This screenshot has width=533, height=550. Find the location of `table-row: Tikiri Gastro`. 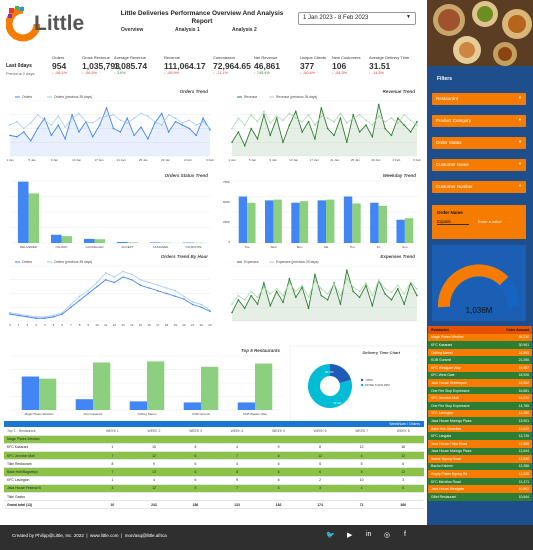

table-row: Tikiri Gastro is located at coordinates (214, 497).